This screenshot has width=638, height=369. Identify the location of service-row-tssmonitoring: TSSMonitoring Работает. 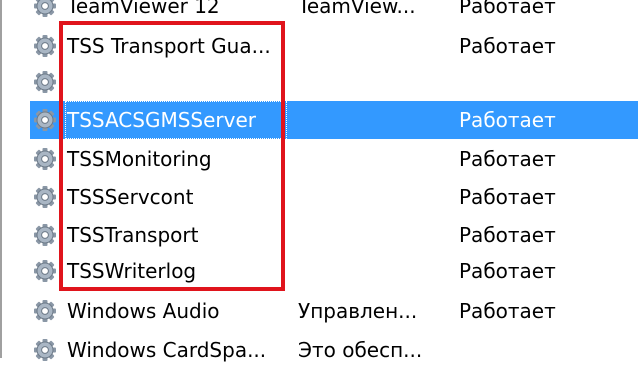
(334, 159).